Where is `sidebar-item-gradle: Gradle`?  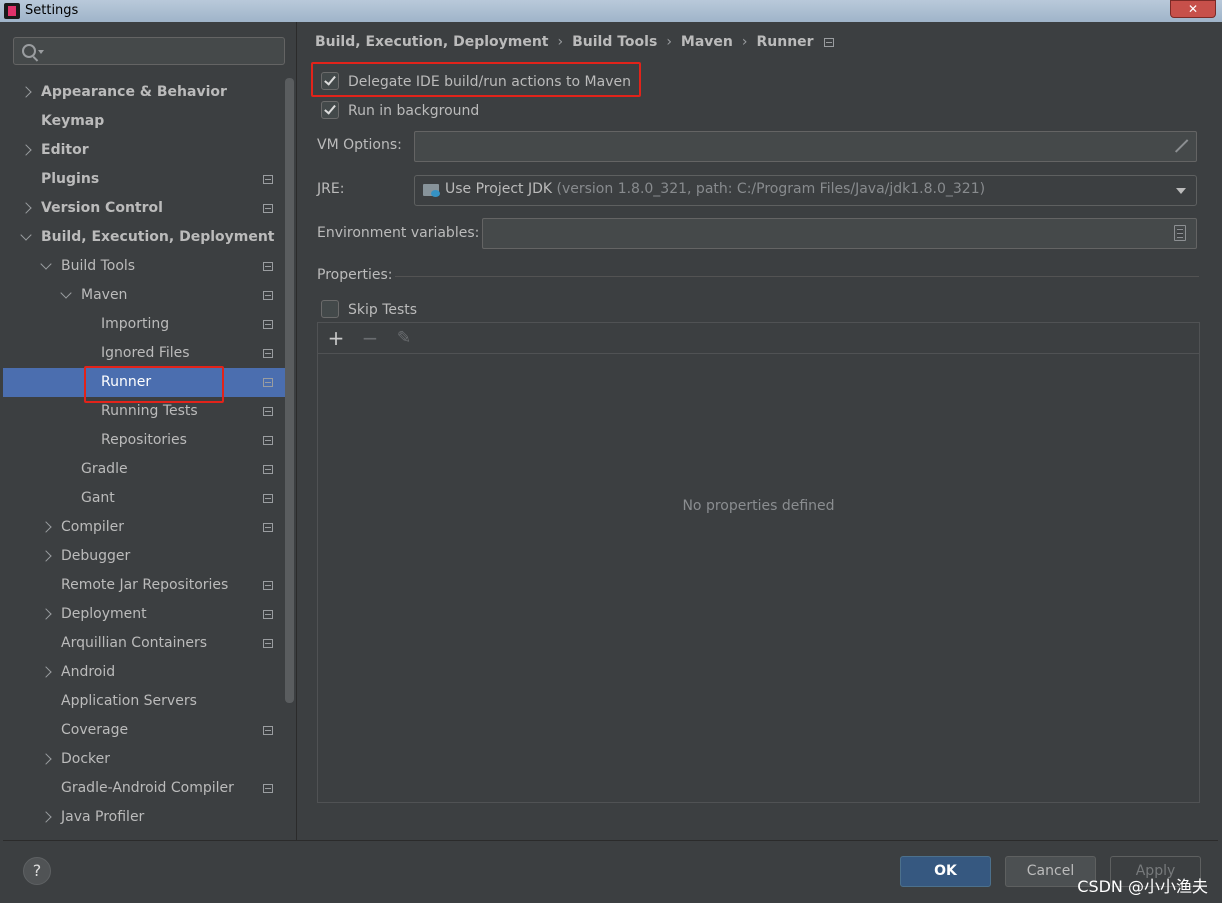
sidebar-item-gradle: Gradle is located at coordinates (144, 469).